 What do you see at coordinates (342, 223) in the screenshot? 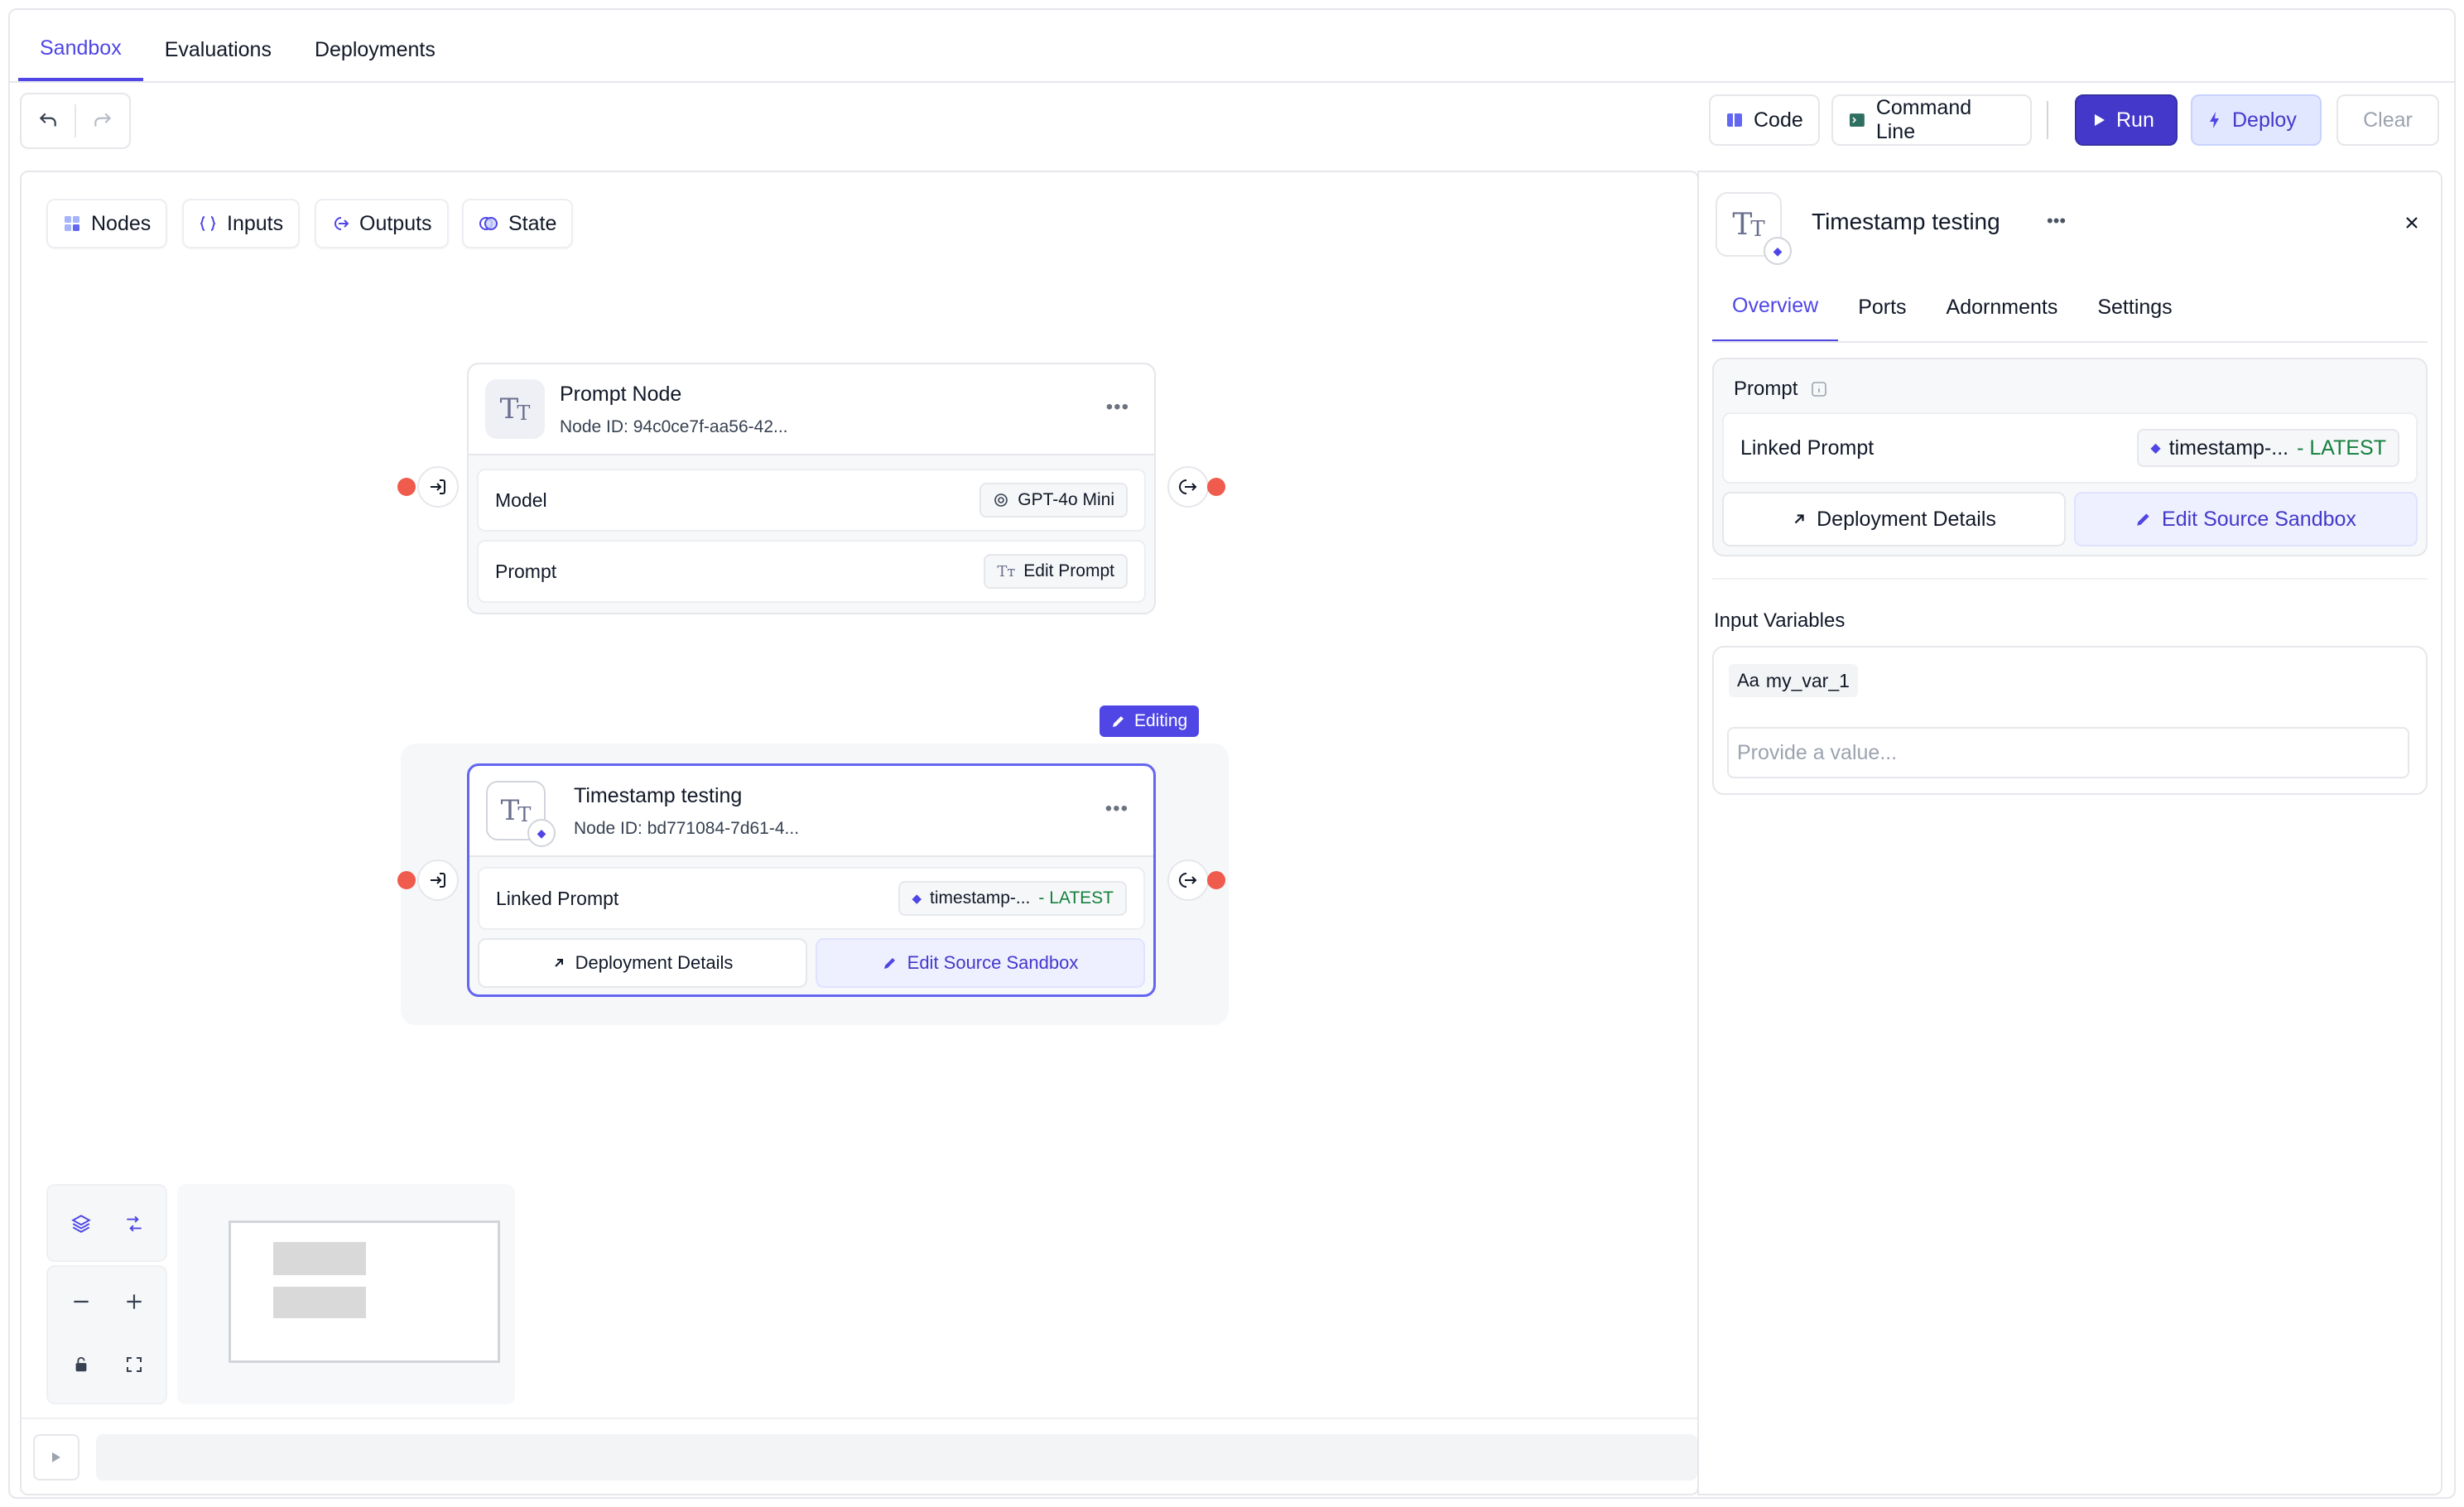
I see `output-arrow-icon` at bounding box center [342, 223].